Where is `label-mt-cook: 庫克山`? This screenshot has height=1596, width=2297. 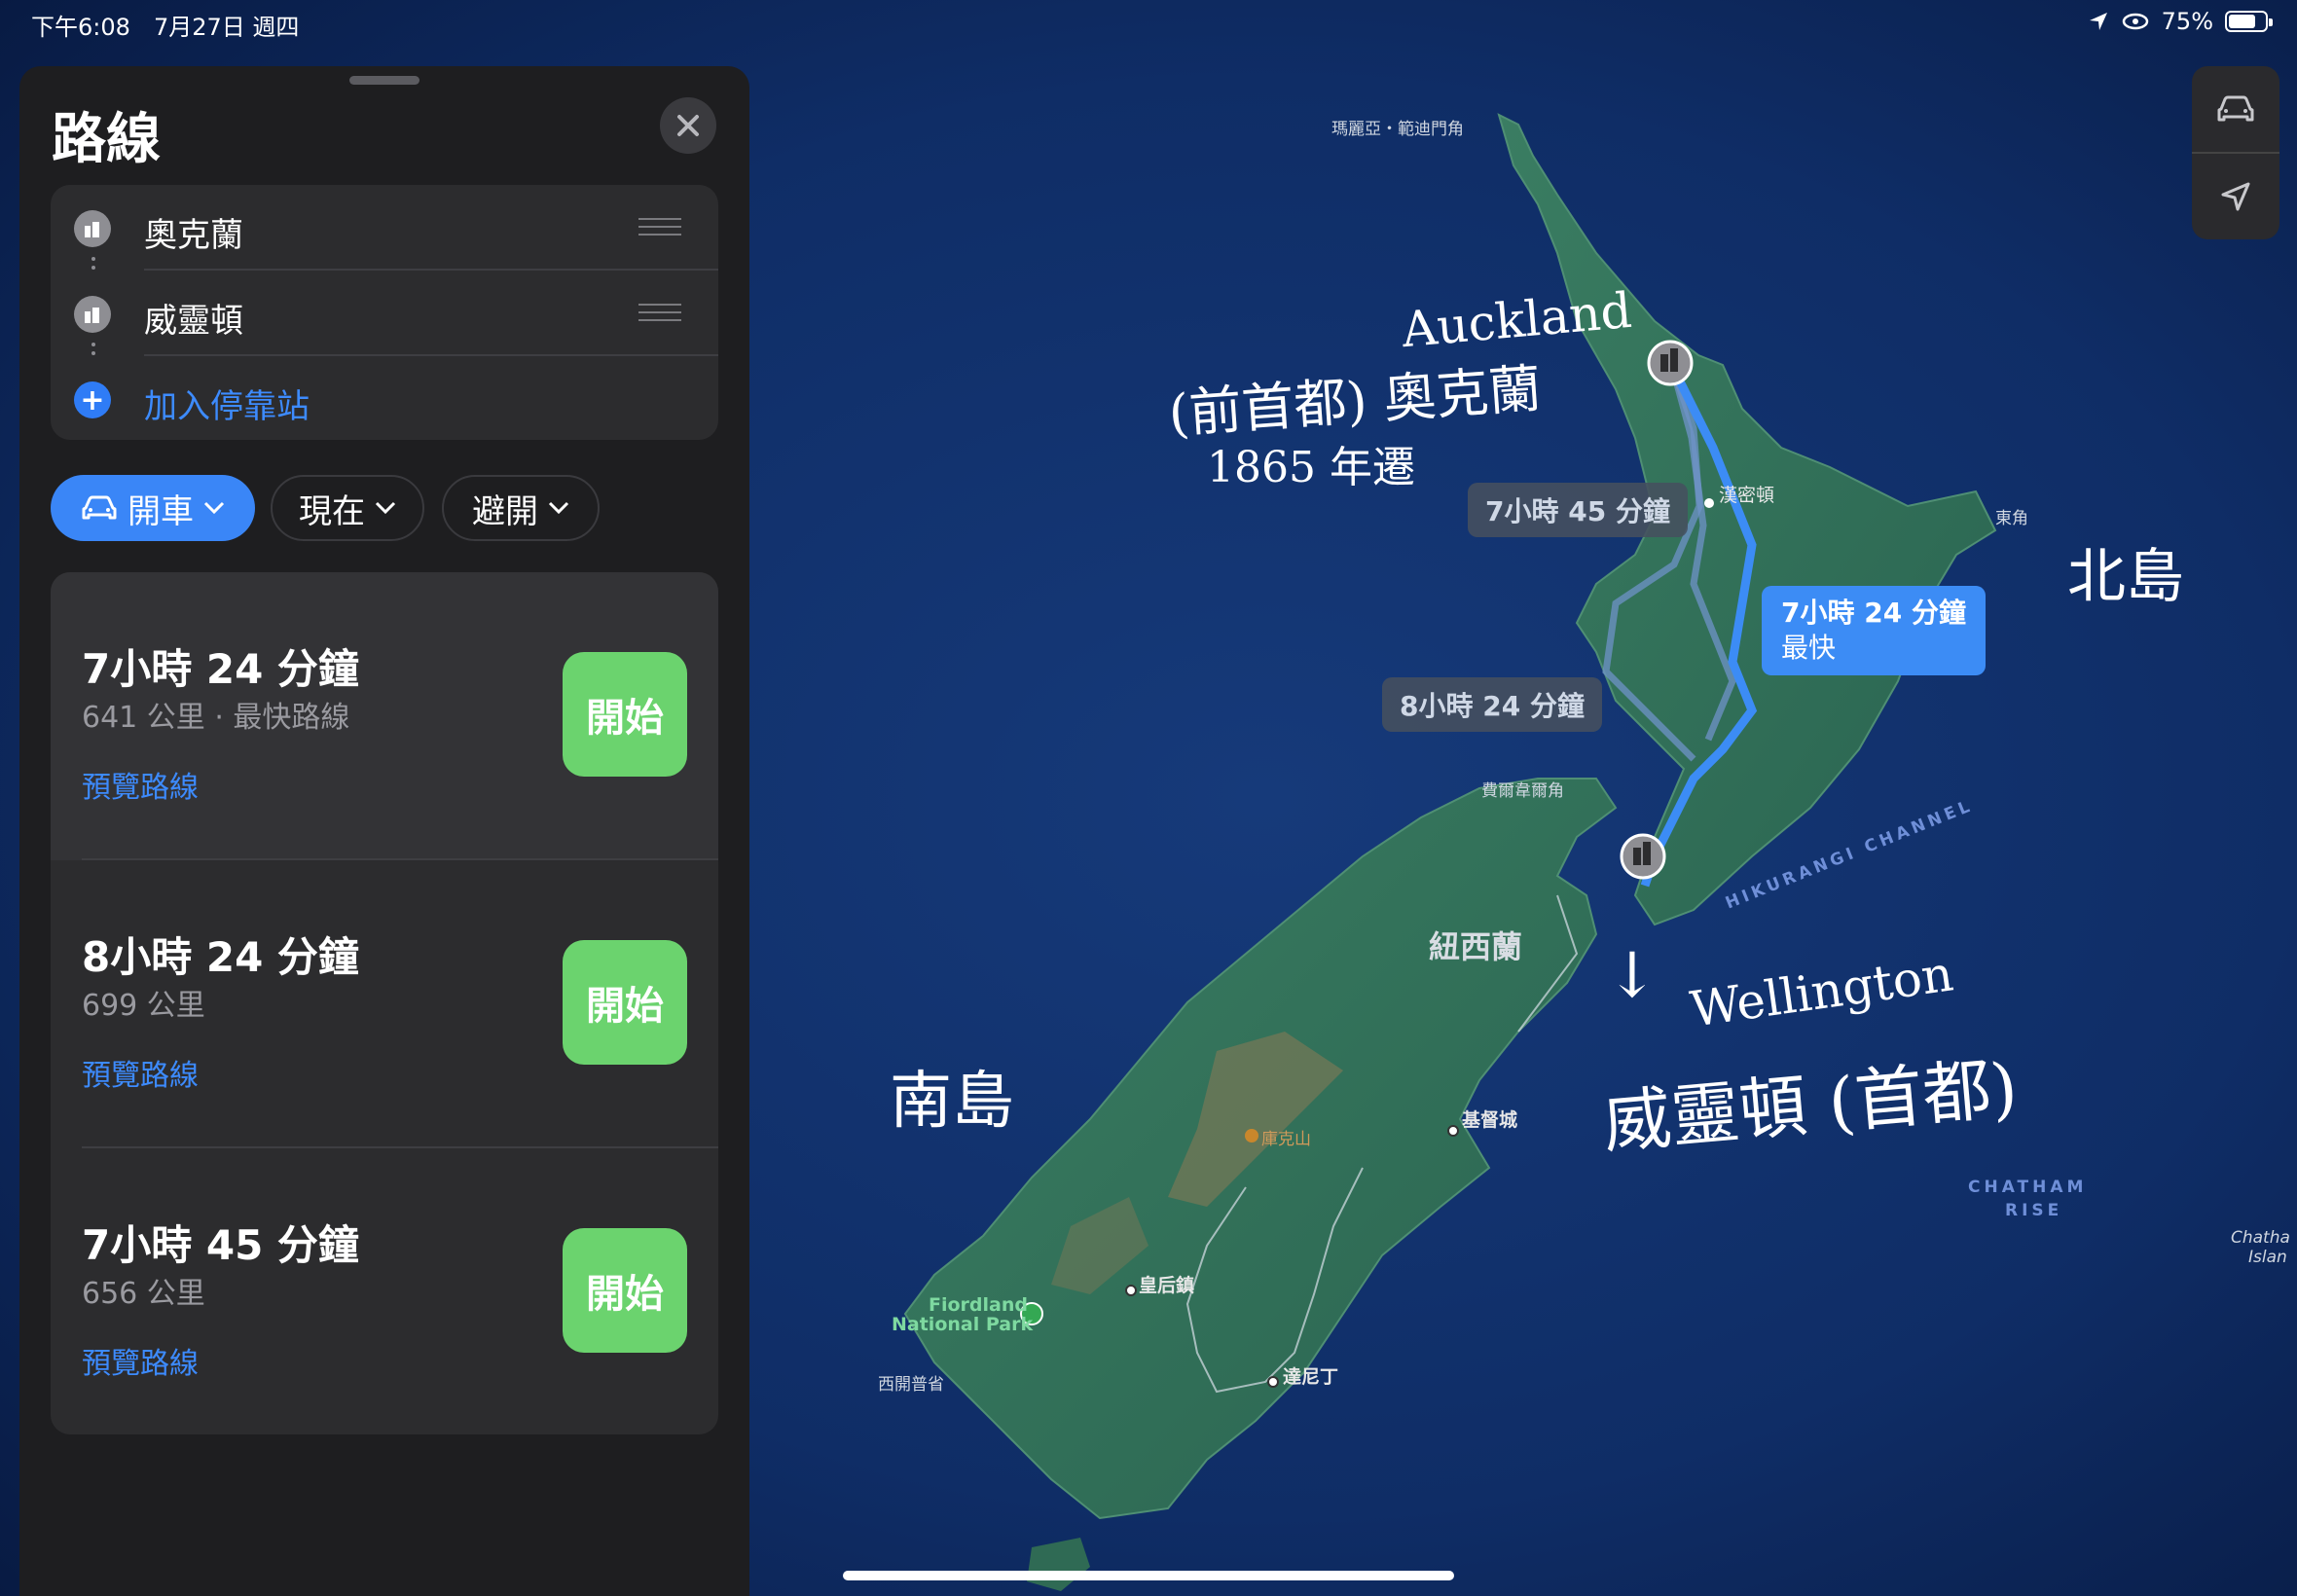
label-mt-cook: 庫克山 is located at coordinates (1286, 1139).